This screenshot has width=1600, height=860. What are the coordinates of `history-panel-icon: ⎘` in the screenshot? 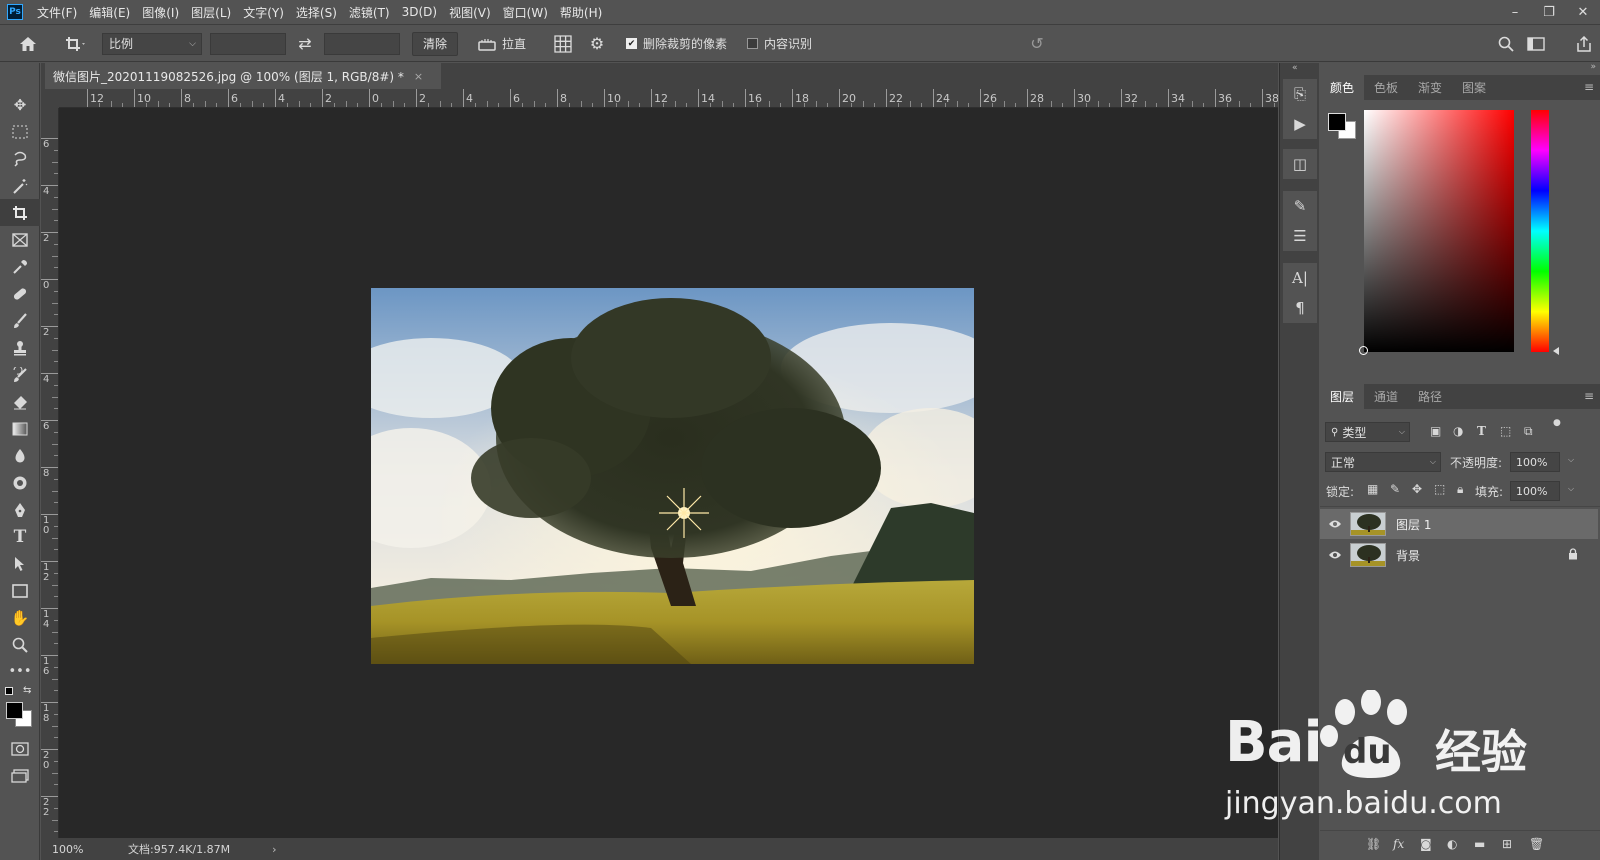 It's located at (1300, 94).